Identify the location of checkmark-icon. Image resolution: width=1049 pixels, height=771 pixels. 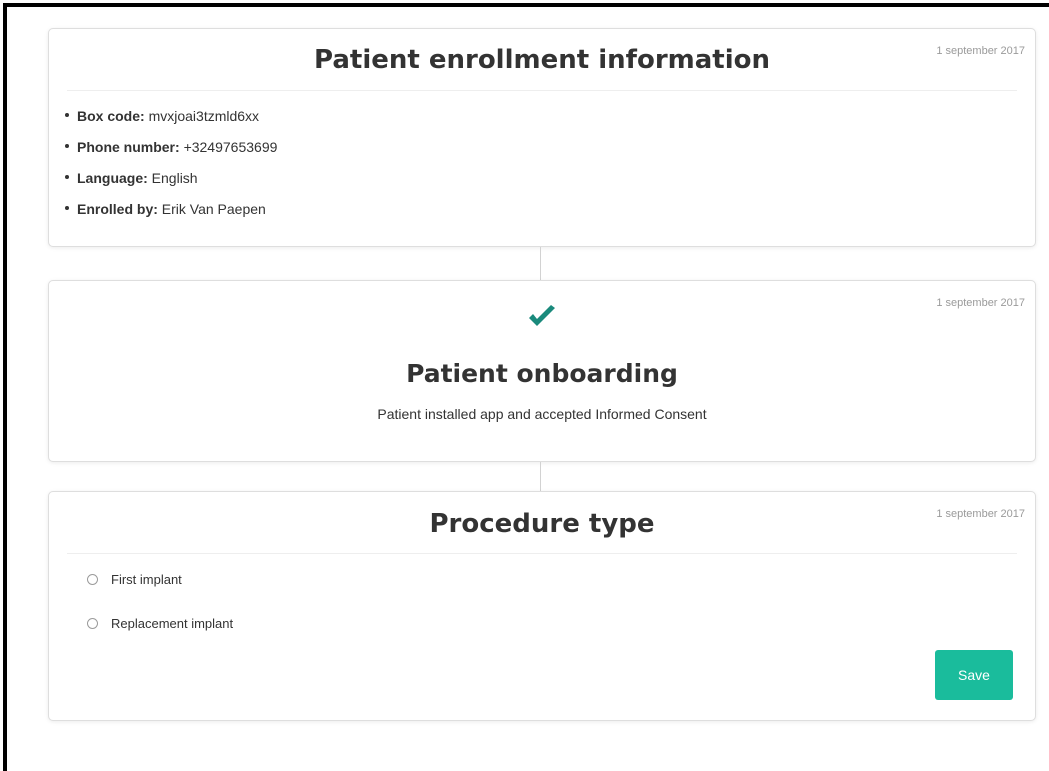
(542, 313).